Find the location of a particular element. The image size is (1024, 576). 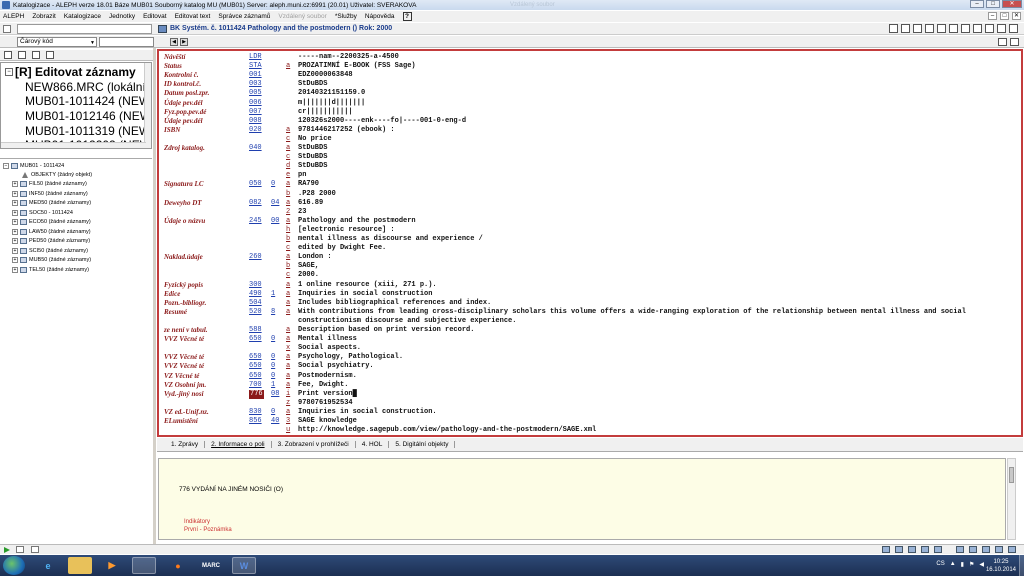

inner-close-button: ✕ is located at coordinates (1016, 16).